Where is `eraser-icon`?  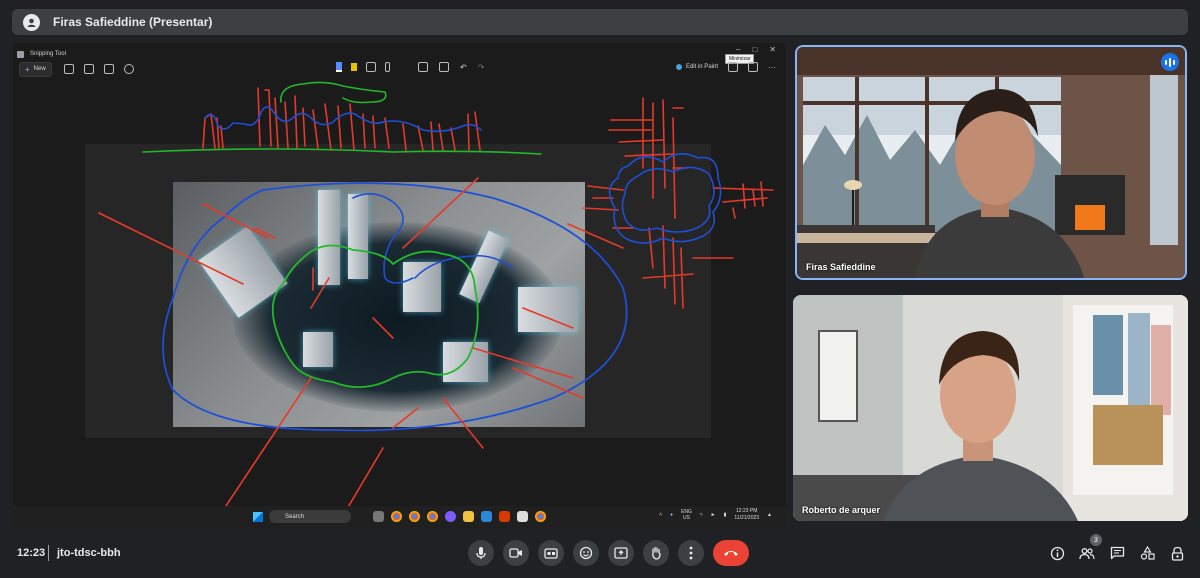 eraser-icon is located at coordinates (371, 67).